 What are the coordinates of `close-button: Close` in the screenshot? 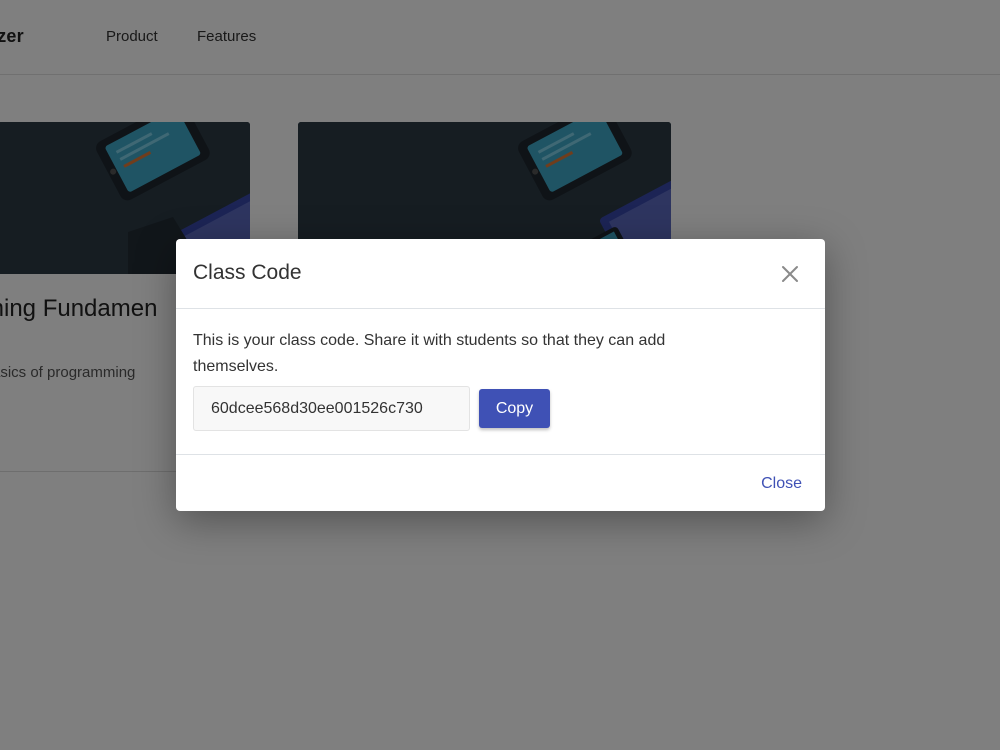 It's located at (781, 484).